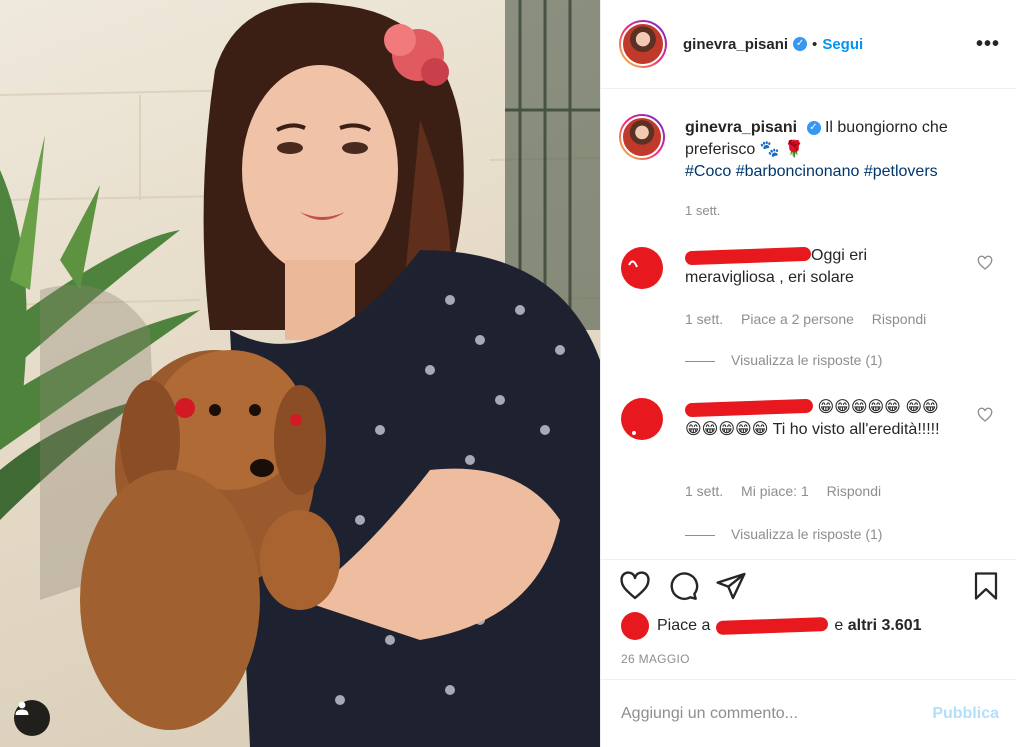 Image resolution: width=1016 pixels, height=747 pixels. I want to click on bookmark-icon, so click(986, 586).